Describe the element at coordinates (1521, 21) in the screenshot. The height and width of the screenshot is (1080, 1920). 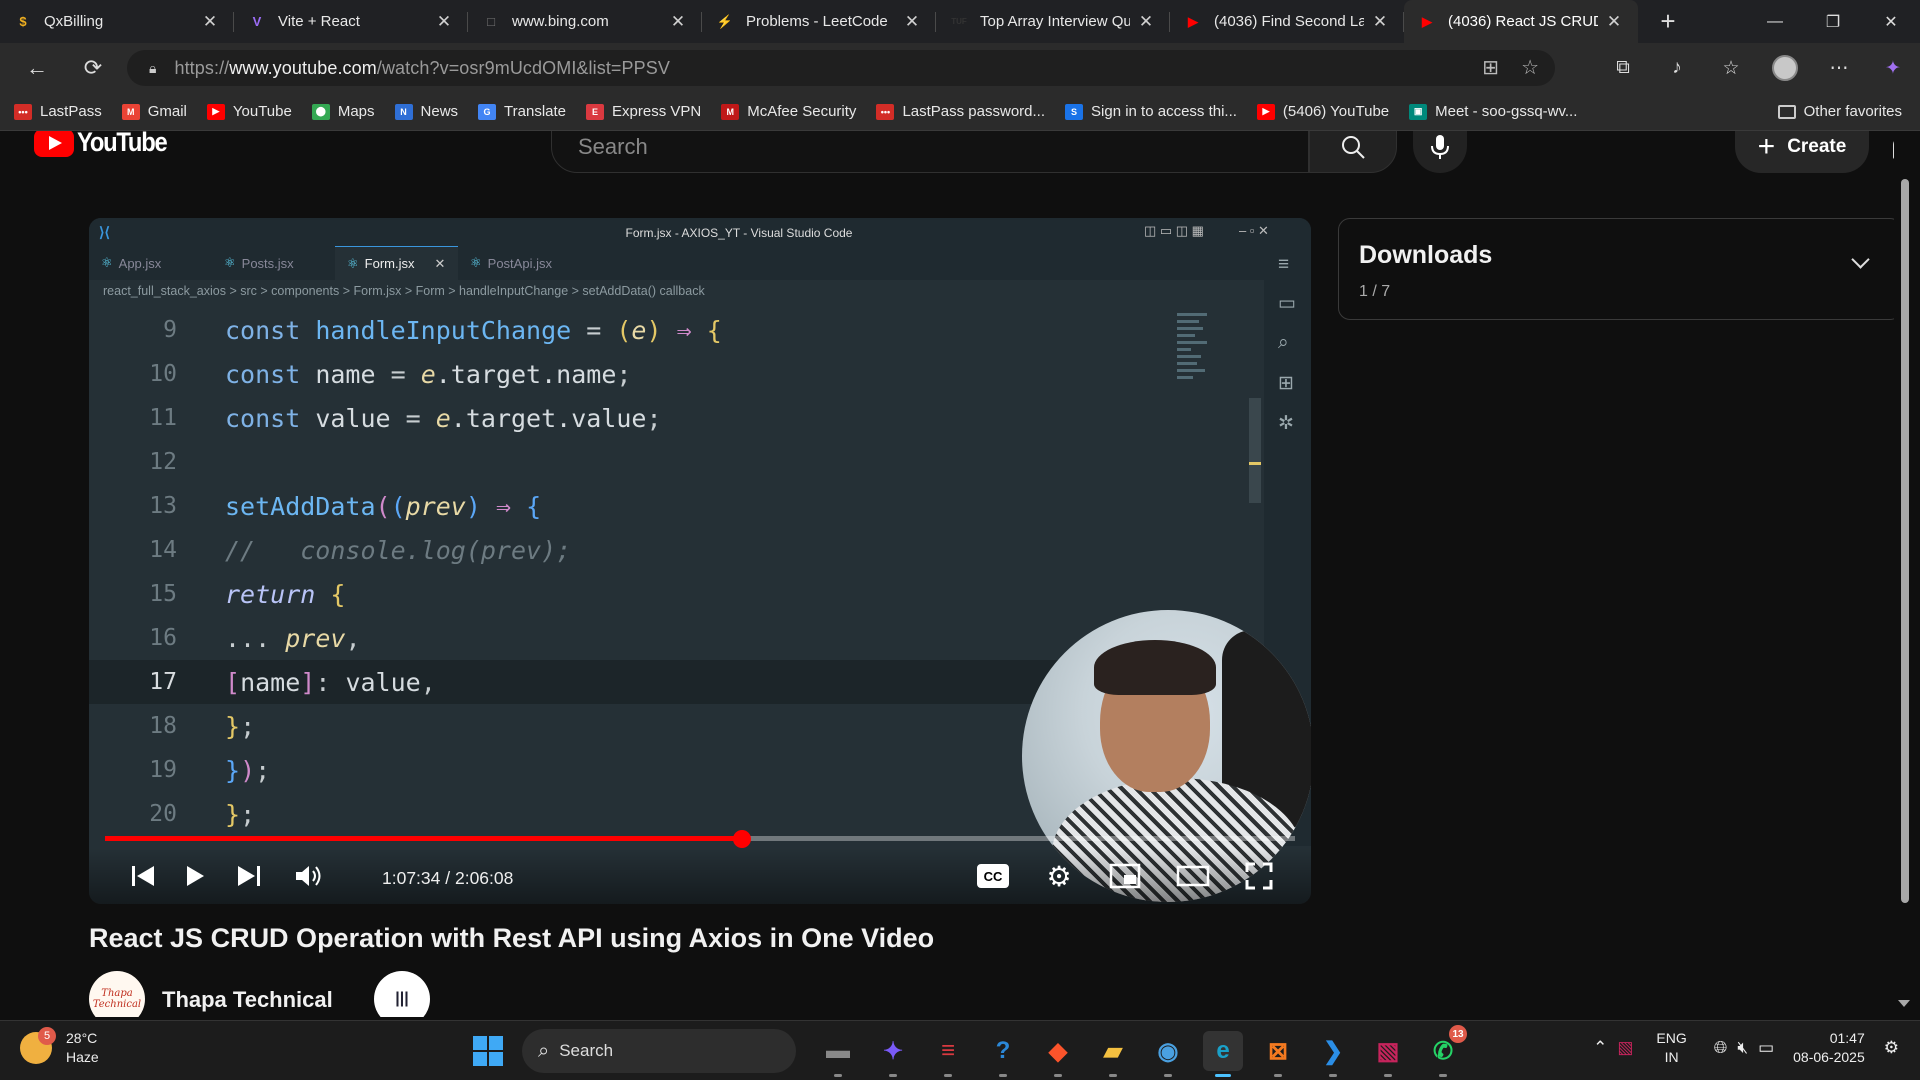
I see `browser-tab: ▶ (4036) React JS CRUD O ✕` at that location.